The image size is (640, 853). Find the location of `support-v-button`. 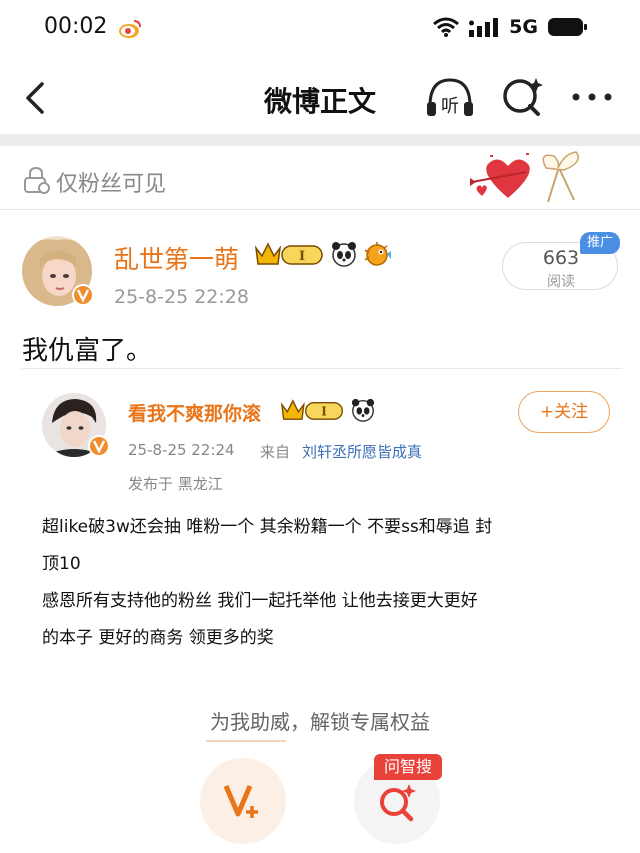

support-v-button is located at coordinates (243, 801).